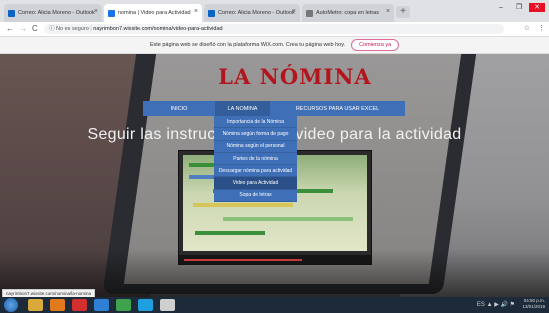 This screenshot has width=549, height=313. I want to click on tab-title: nomina | Video para Actividad, so click(154, 13).